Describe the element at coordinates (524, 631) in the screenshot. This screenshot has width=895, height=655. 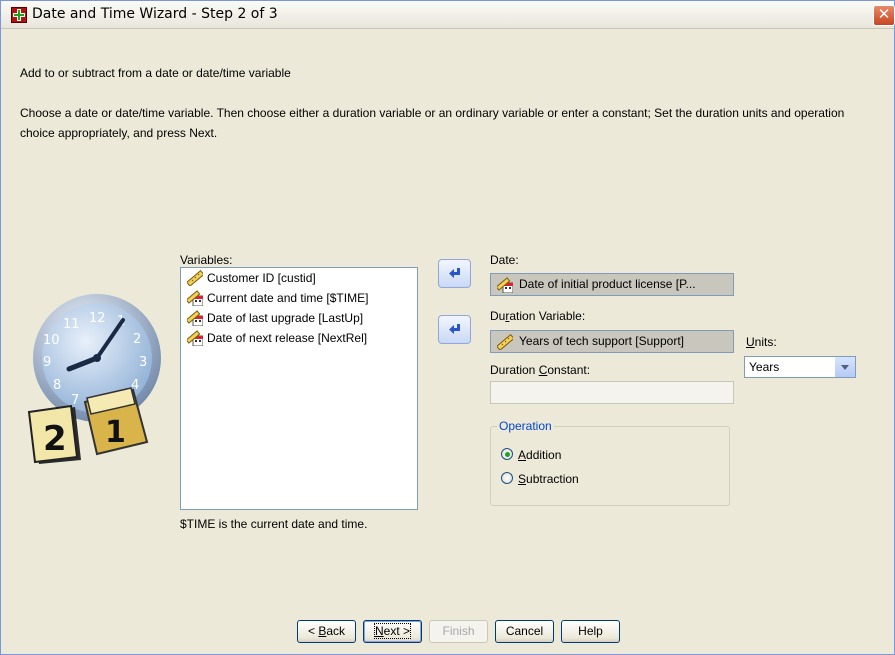
I see `cancel-button: Cancel` at that location.